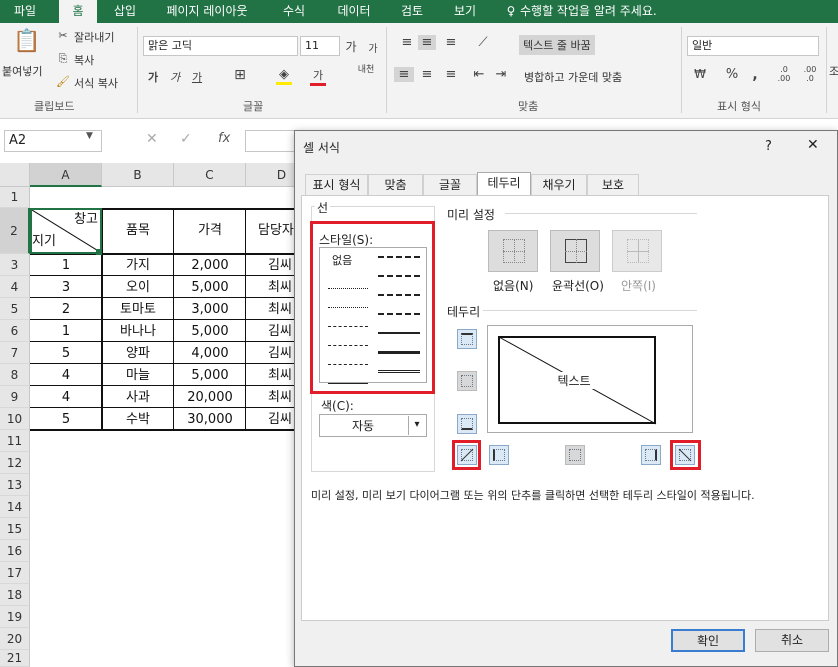 This screenshot has width=838, height=667. What do you see at coordinates (416, 425) in the screenshot?
I see `chevron-down-icon: ▾` at bounding box center [416, 425].